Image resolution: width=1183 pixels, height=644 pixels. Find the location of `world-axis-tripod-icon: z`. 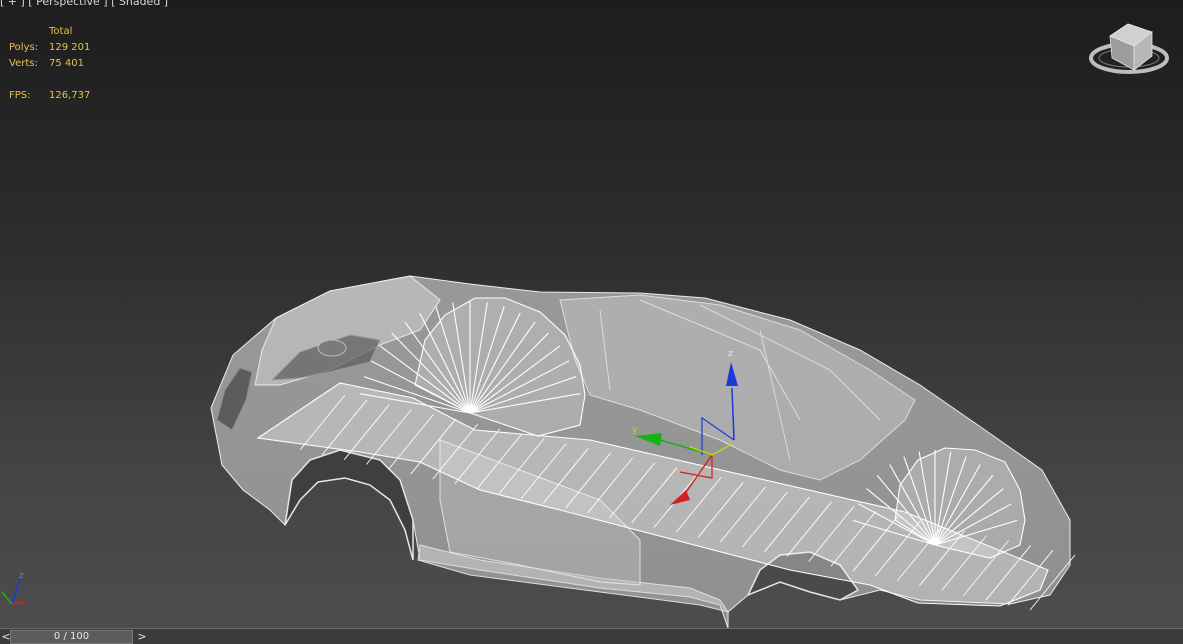

world-axis-tripod-icon: z is located at coordinates (14, 588).